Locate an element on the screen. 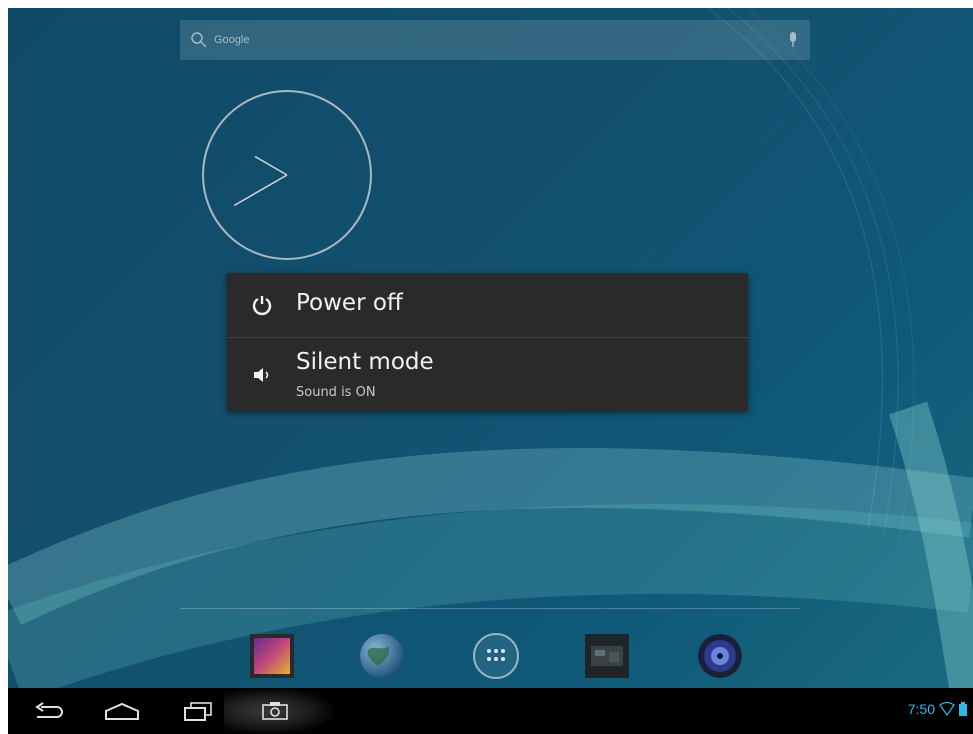 The width and height of the screenshot is (973, 734). screenshot-icon is located at coordinates (275, 711).